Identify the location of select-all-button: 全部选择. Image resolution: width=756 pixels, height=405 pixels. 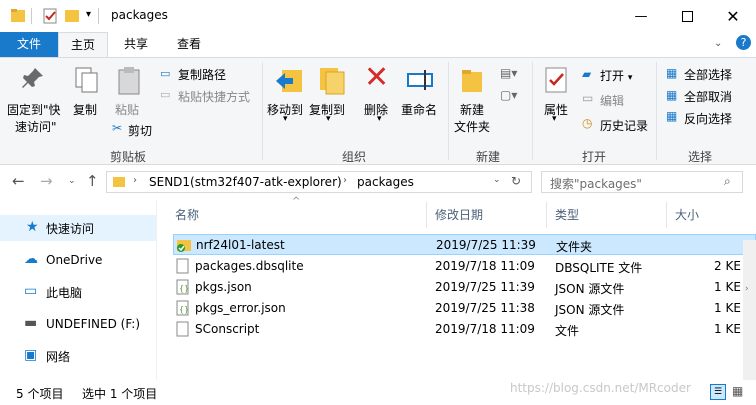
(708, 74).